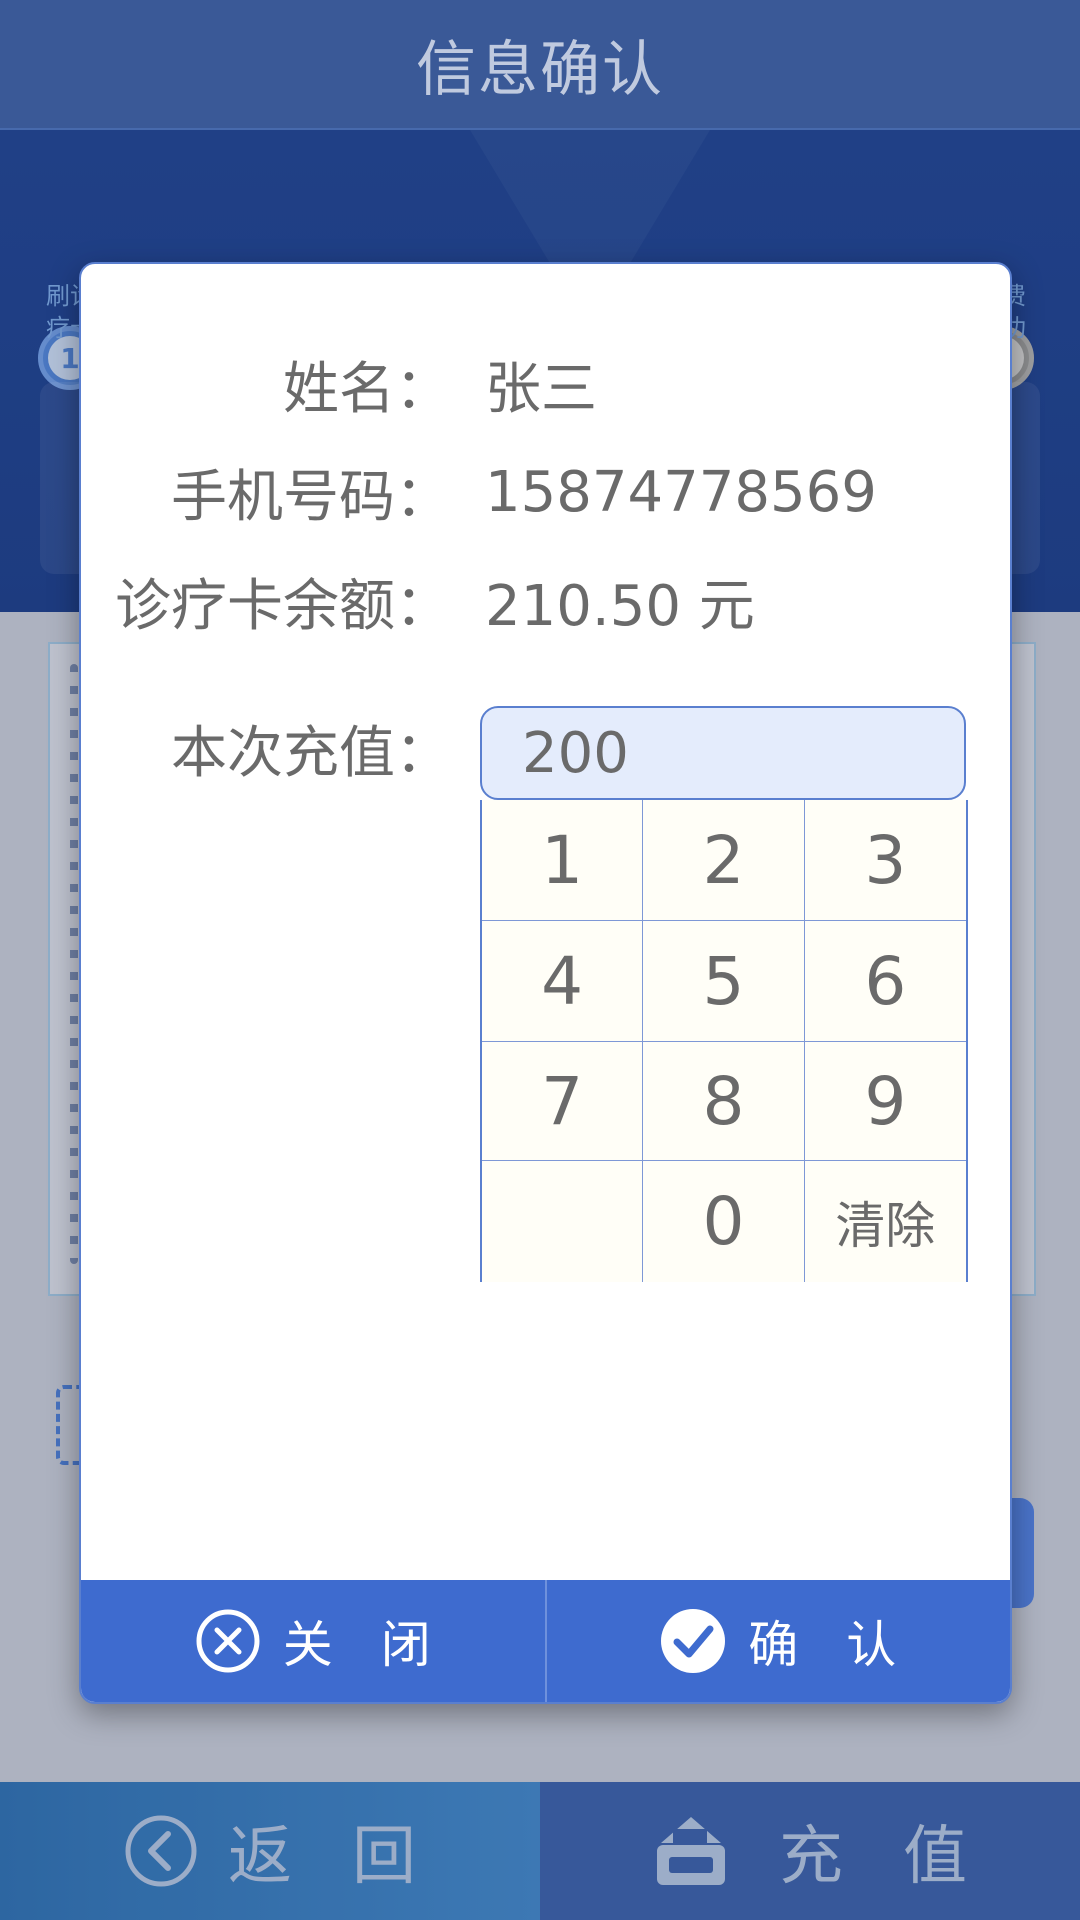 The height and width of the screenshot is (1920, 1080). I want to click on key-5: 5, so click(724, 981).